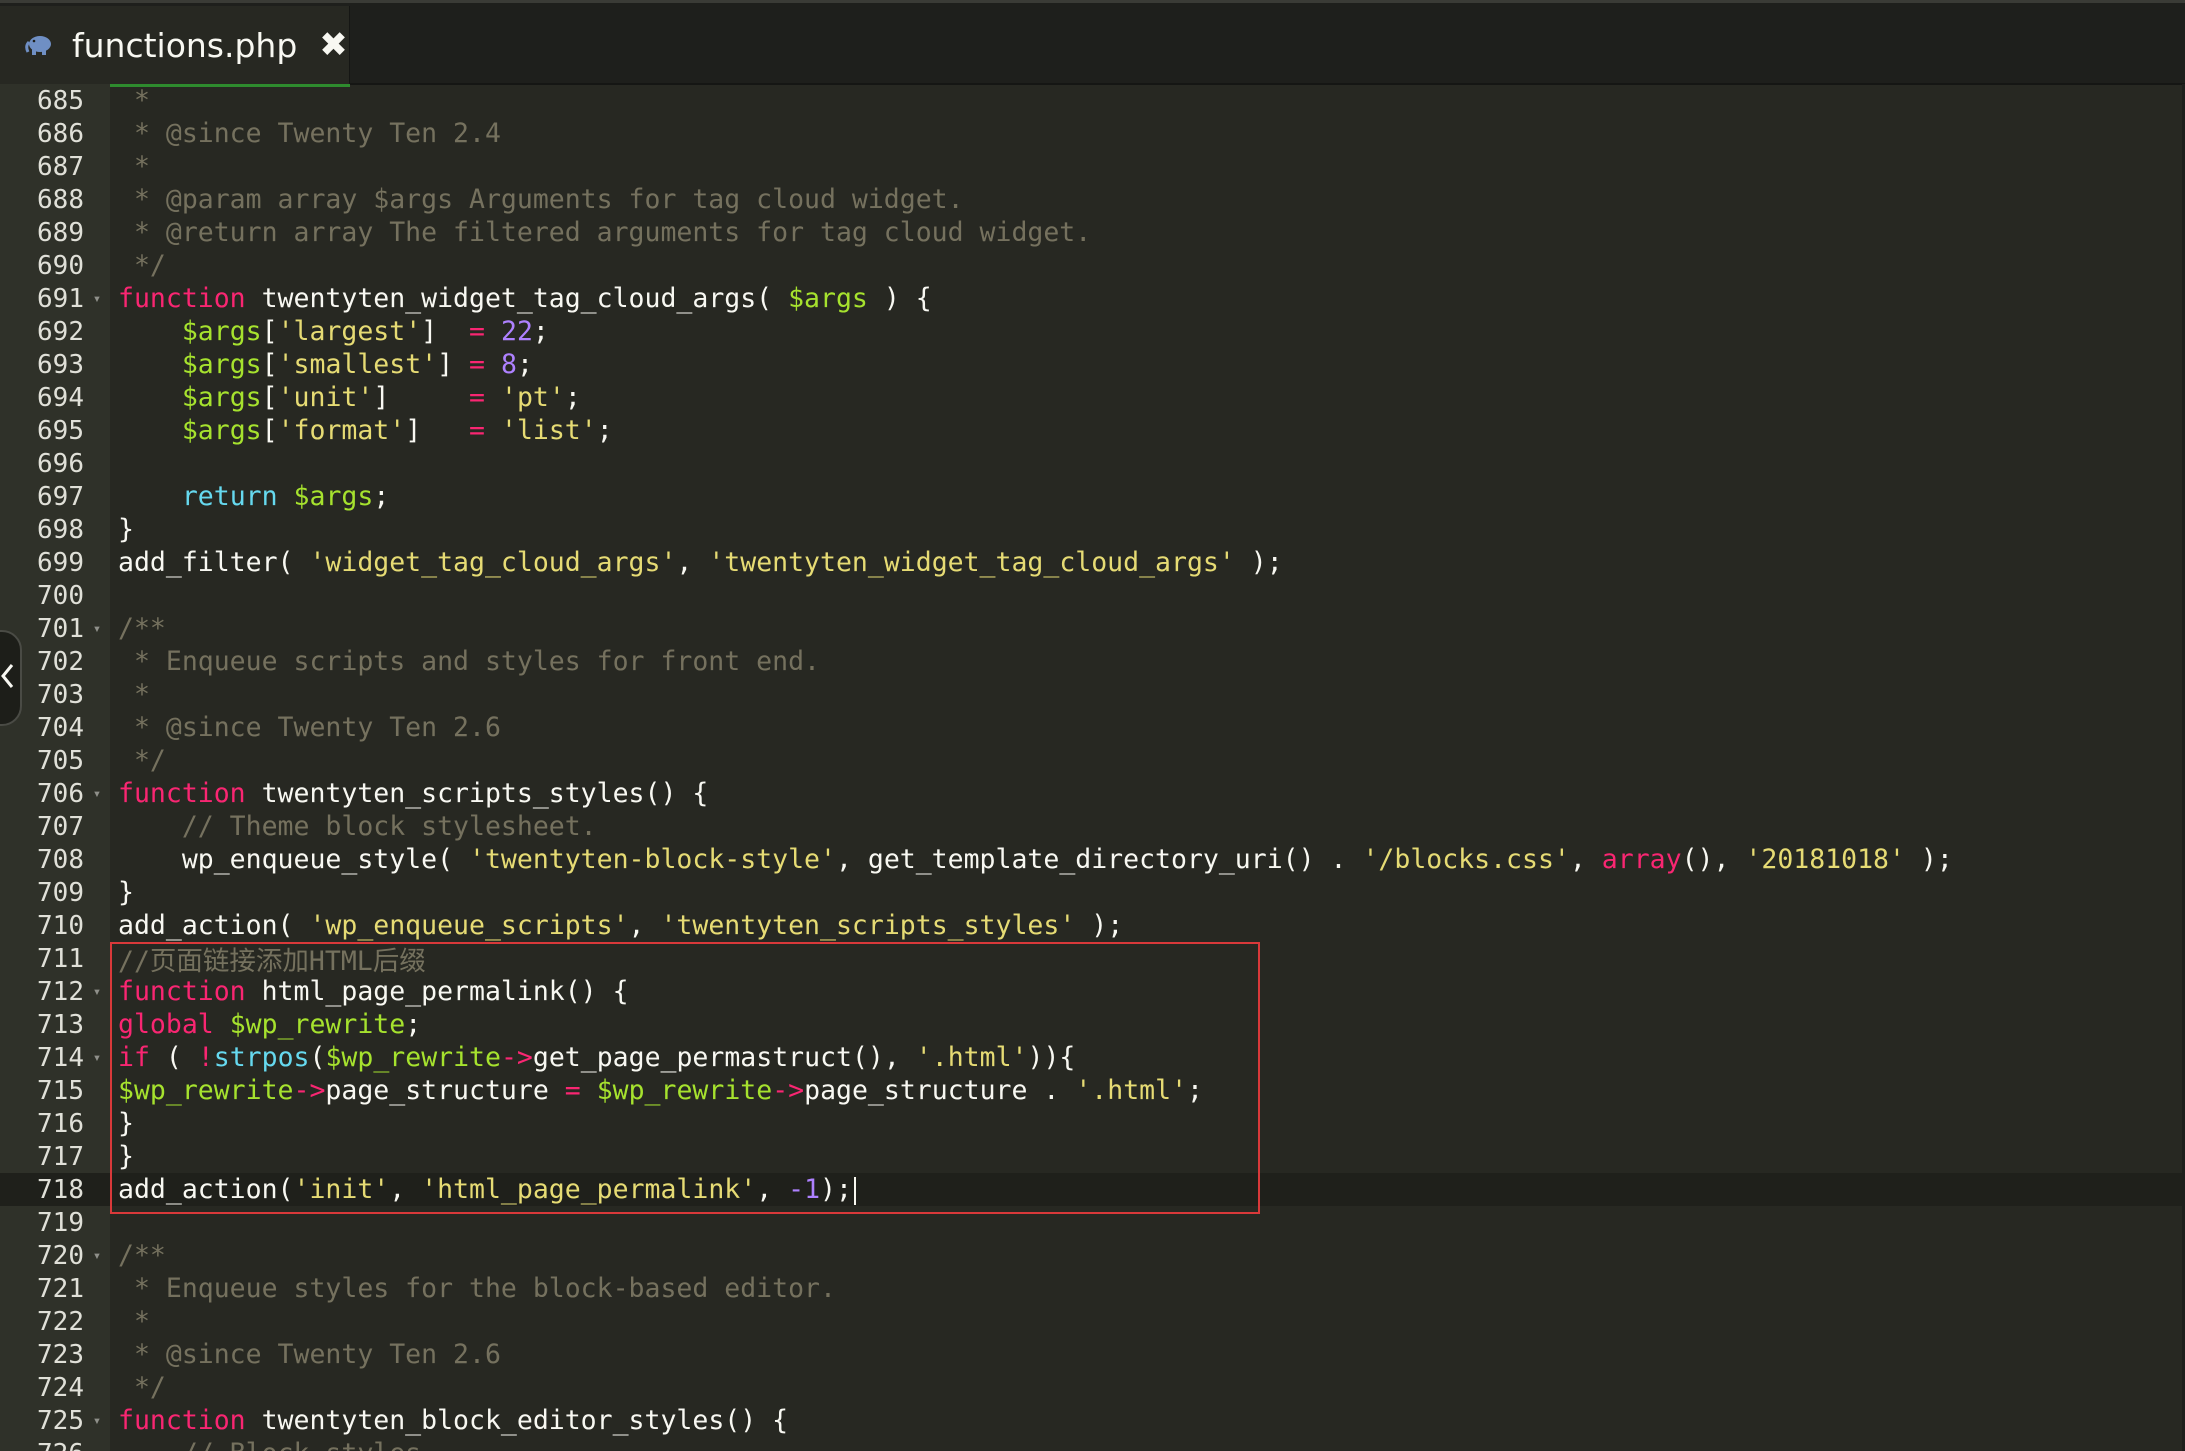  Describe the element at coordinates (333, 45) in the screenshot. I see `close-icon: ✖` at that location.